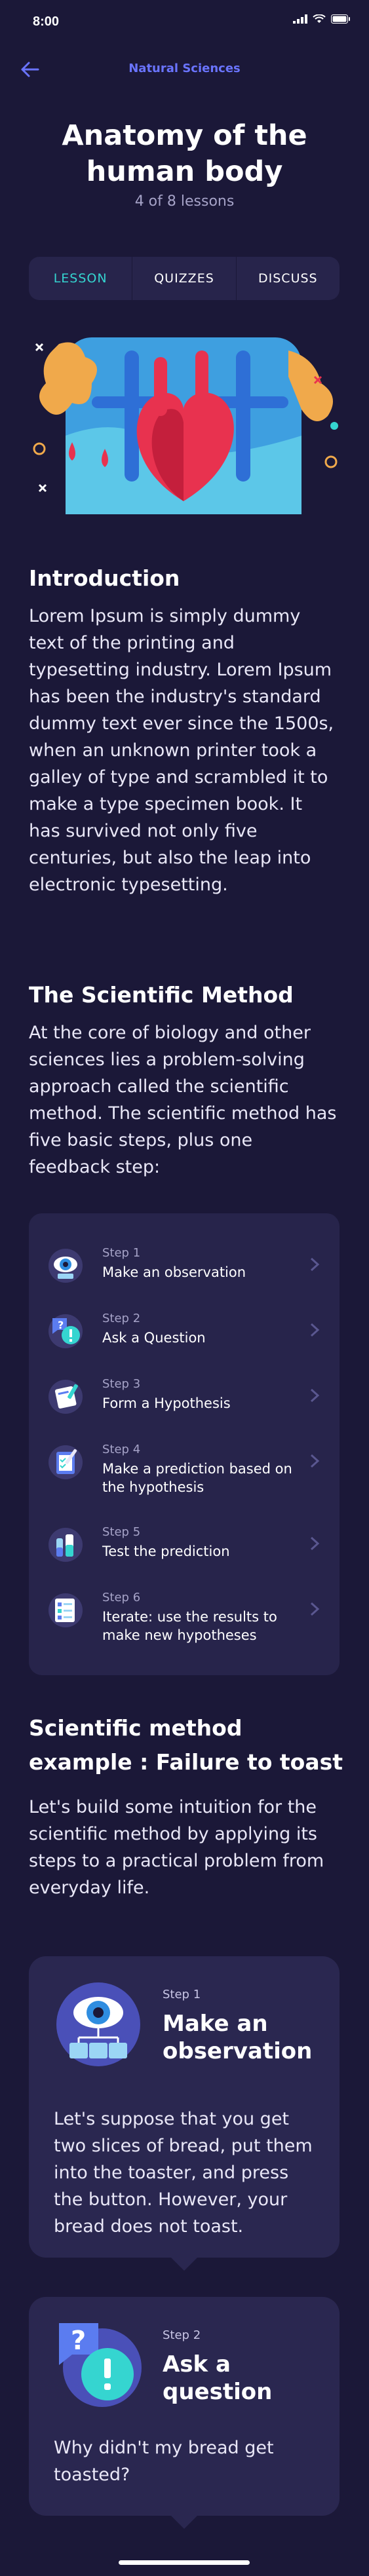 This screenshot has height=2576, width=369. I want to click on status-icons, so click(322, 19).